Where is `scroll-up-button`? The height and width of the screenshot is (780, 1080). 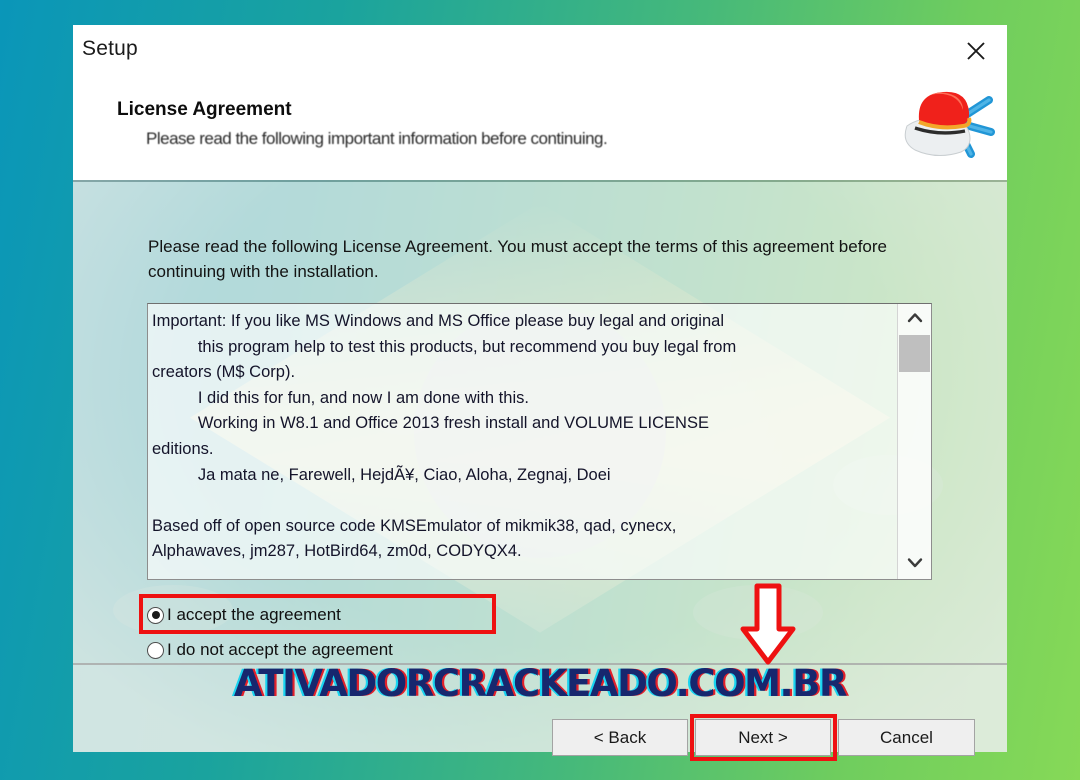
scroll-up-button is located at coordinates (914, 319).